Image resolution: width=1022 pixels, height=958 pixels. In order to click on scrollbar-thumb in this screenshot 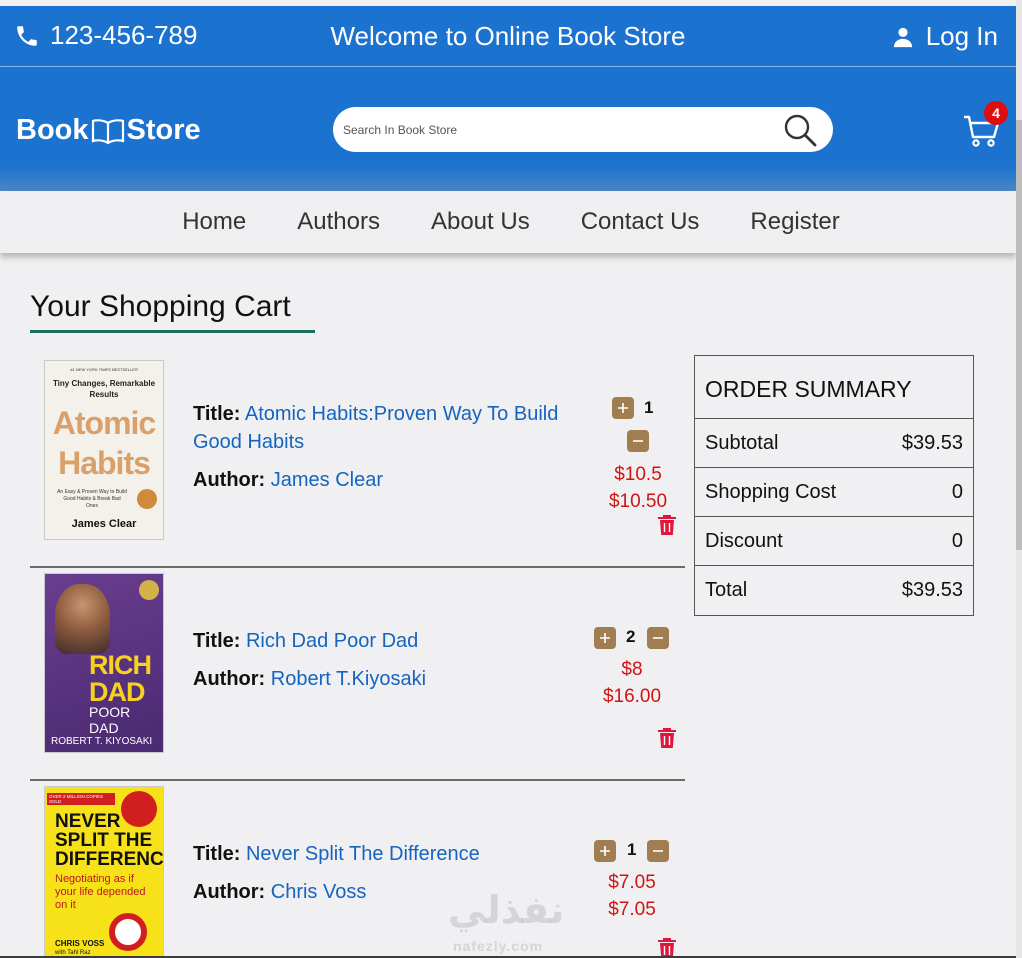, I will do `click(1019, 335)`.